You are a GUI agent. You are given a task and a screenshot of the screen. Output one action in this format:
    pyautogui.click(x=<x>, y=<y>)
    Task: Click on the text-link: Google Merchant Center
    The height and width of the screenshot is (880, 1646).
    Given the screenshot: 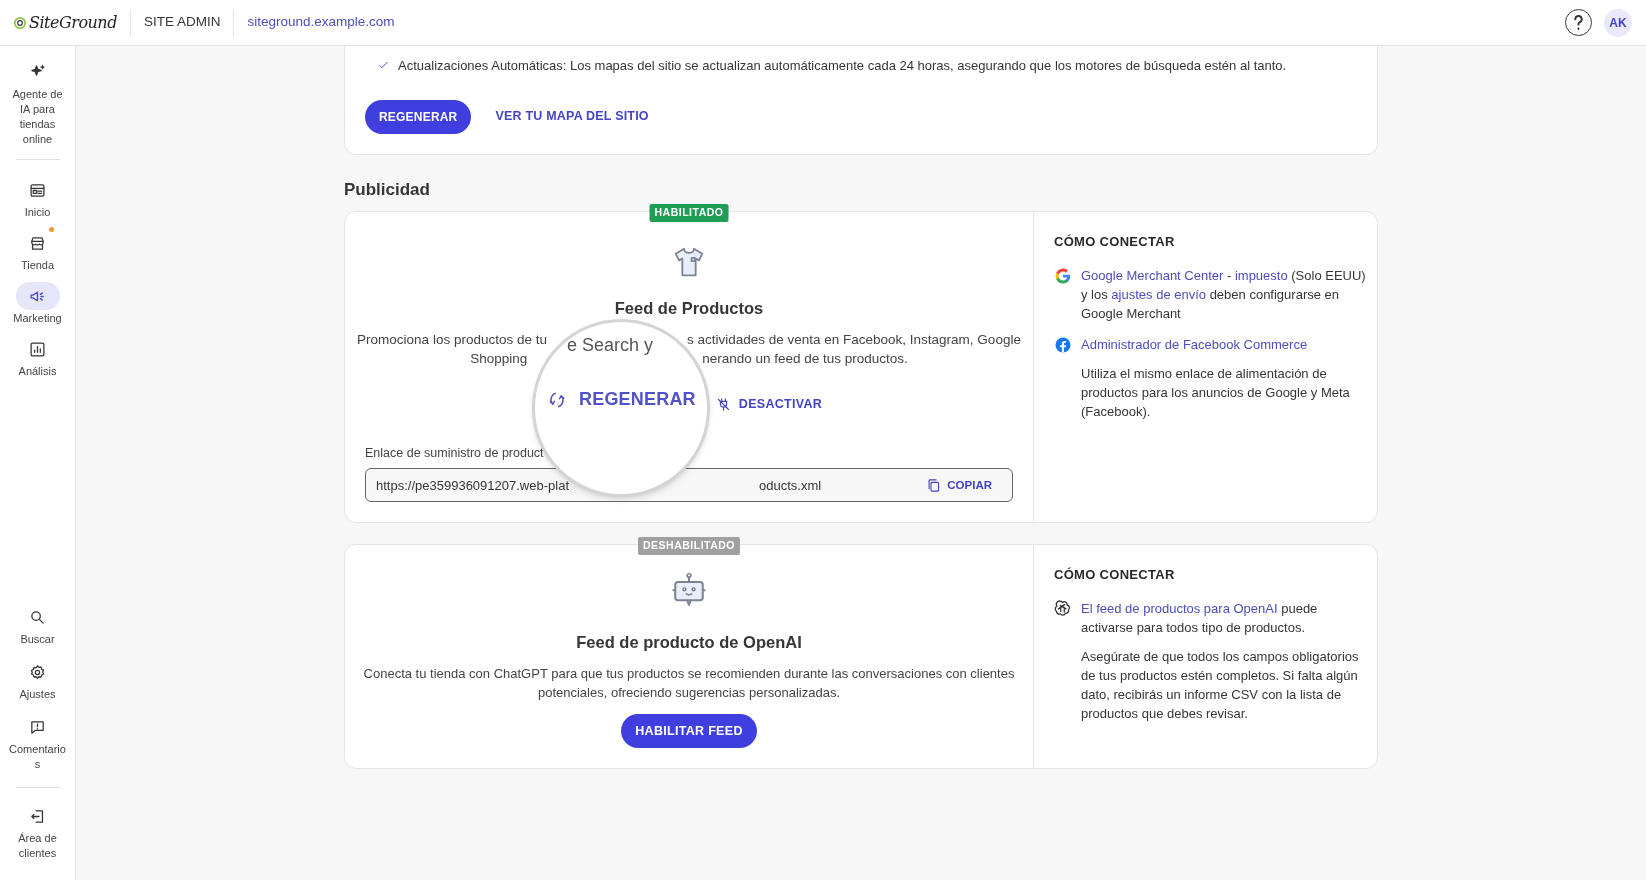 What is the action you would take?
    pyautogui.click(x=1152, y=275)
    